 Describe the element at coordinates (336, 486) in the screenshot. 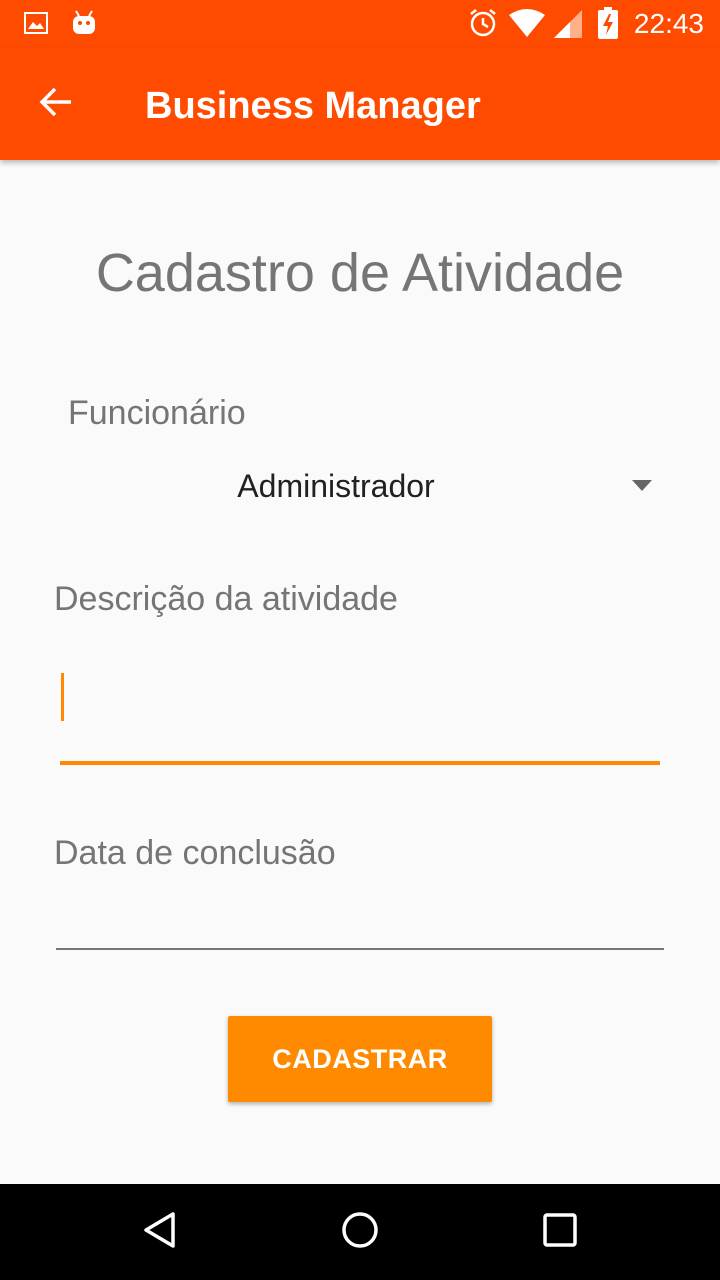

I see `employee-selected-value: Administrador` at that location.